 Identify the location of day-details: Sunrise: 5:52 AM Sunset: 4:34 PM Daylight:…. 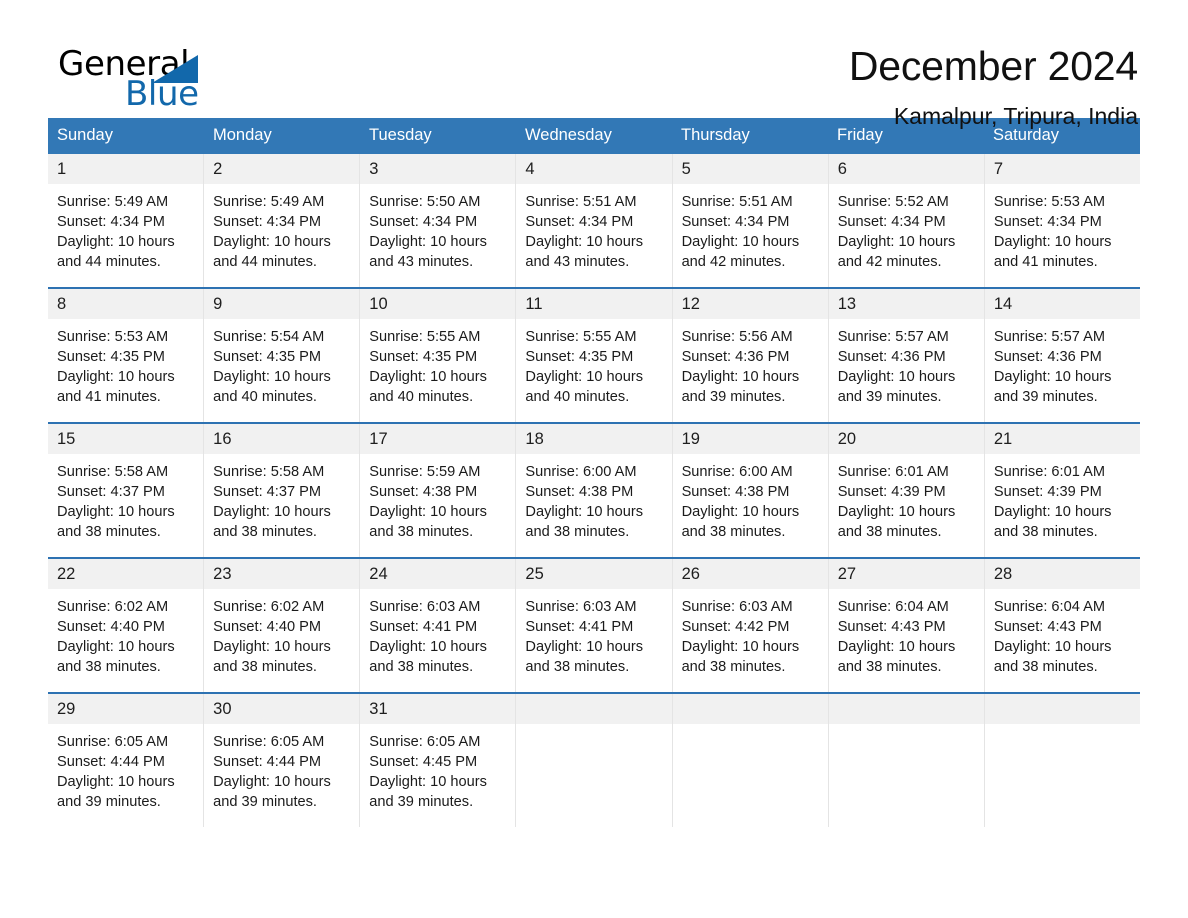
(906, 228).